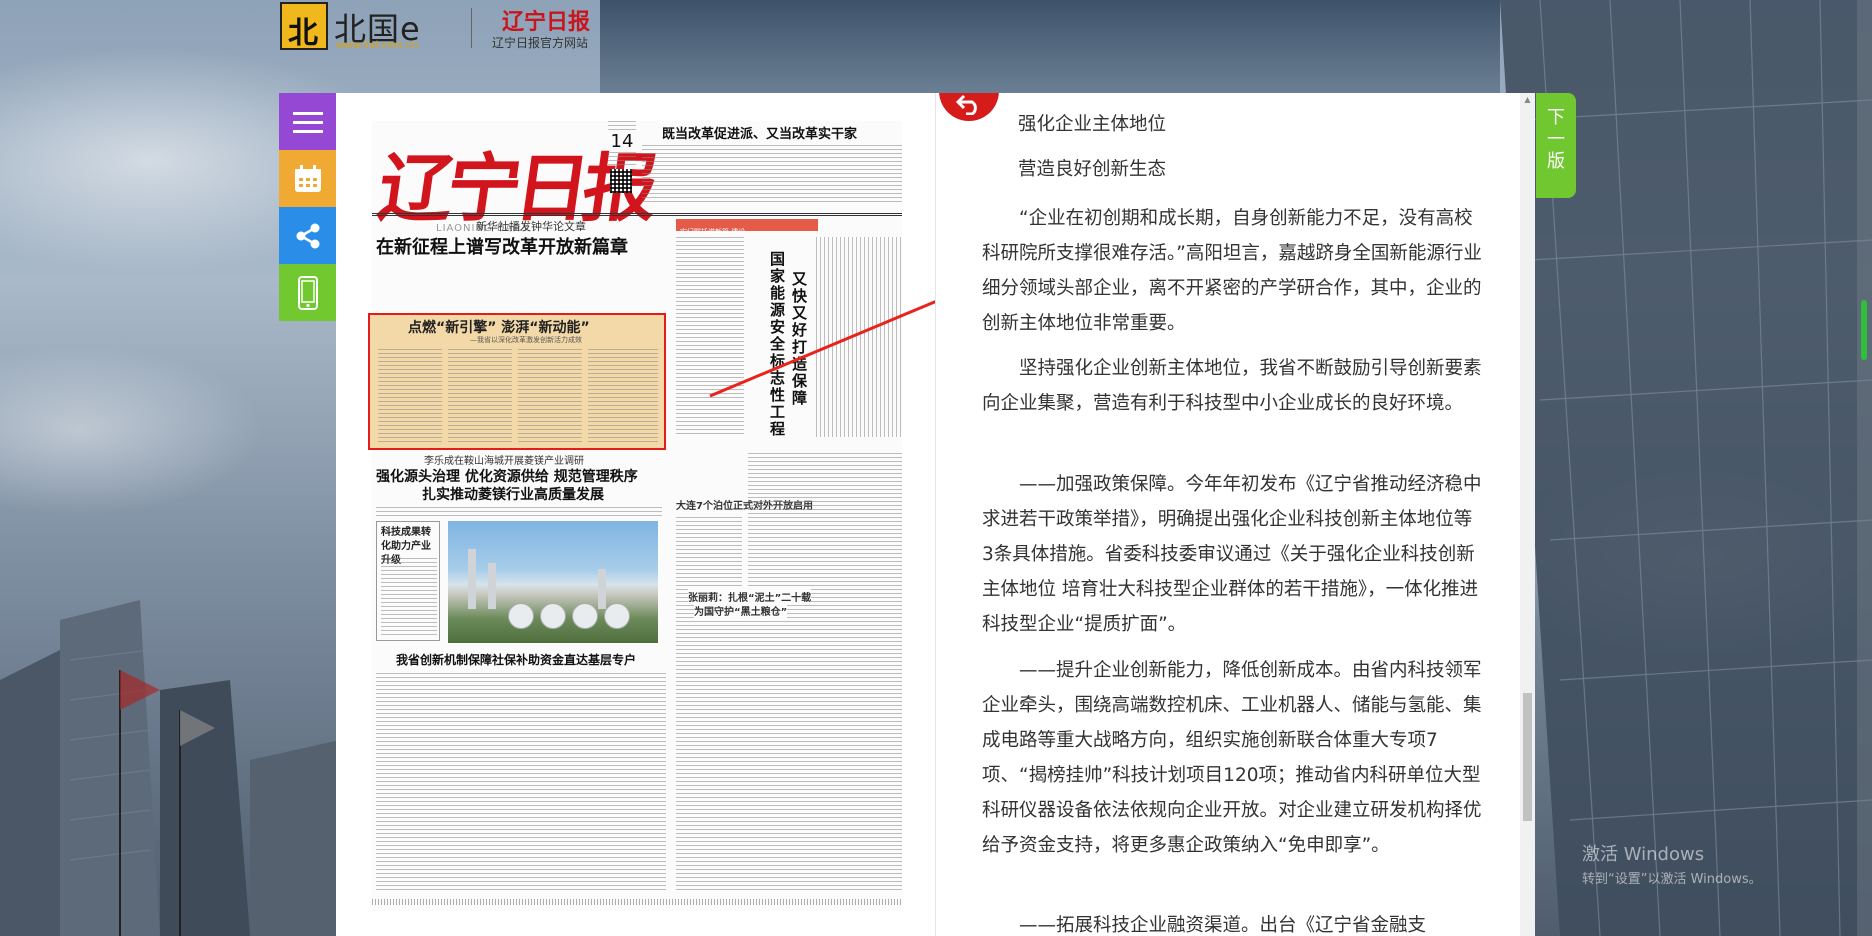 This screenshot has height=936, width=1872. Describe the element at coordinates (1864, 468) in the screenshot. I see `window-scrollbar` at that location.